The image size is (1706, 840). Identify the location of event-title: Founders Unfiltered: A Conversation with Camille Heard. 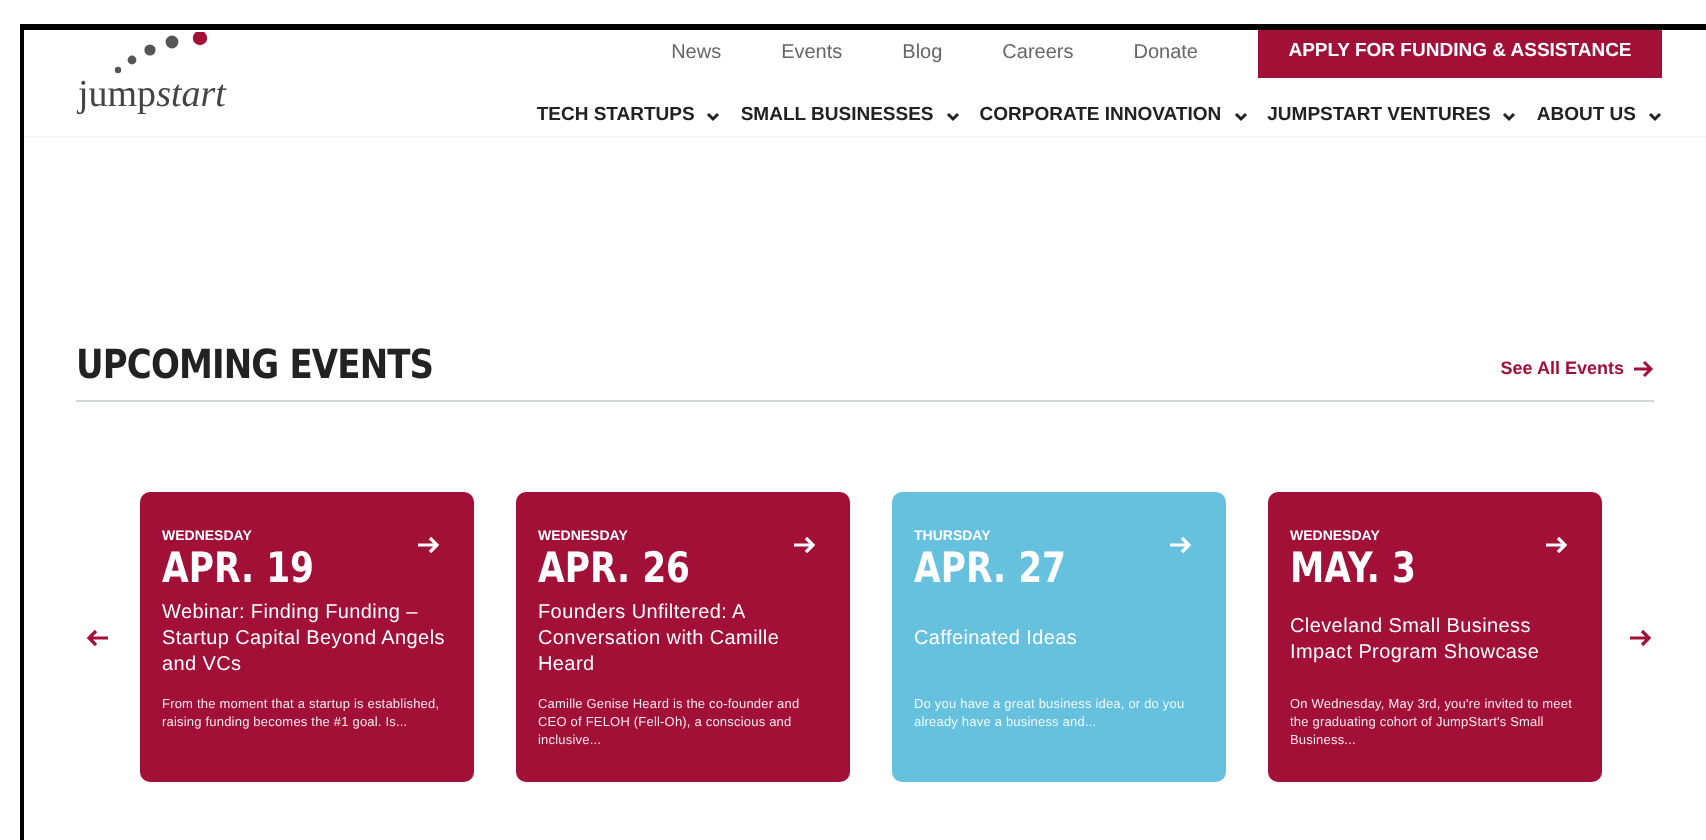
(683, 639).